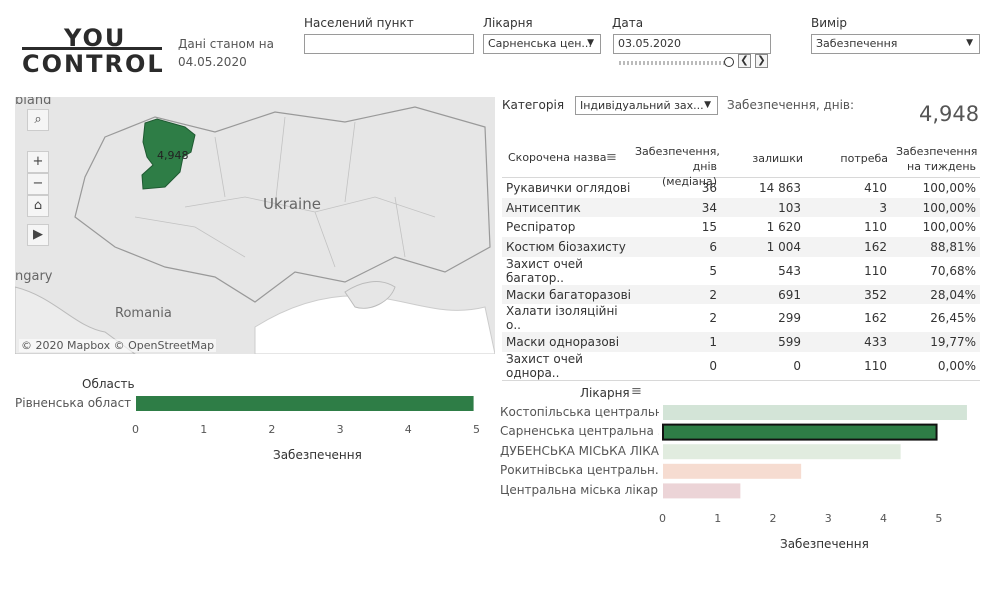  What do you see at coordinates (628, 23) in the screenshot?
I see `date-label: Дата` at bounding box center [628, 23].